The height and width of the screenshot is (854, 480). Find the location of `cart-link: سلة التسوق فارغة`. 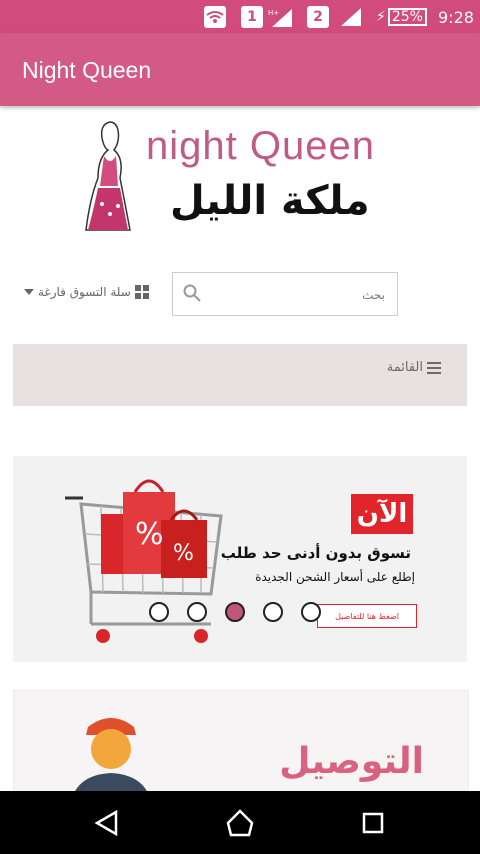

cart-link: سلة التسوق فارغة is located at coordinates (86, 292).